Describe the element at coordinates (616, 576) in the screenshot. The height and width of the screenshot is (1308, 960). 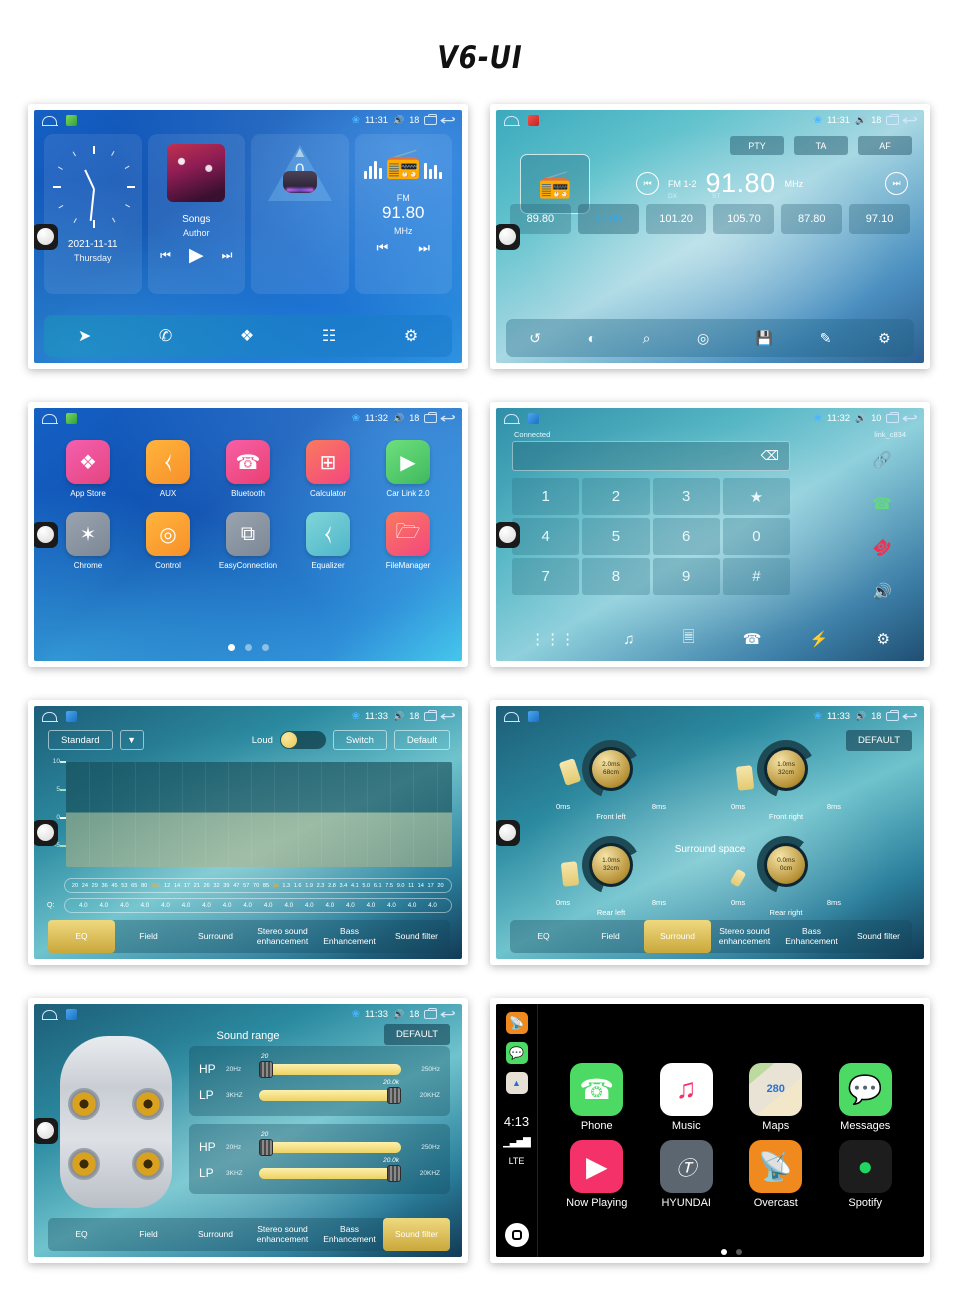
I see `key-8: 8` at that location.